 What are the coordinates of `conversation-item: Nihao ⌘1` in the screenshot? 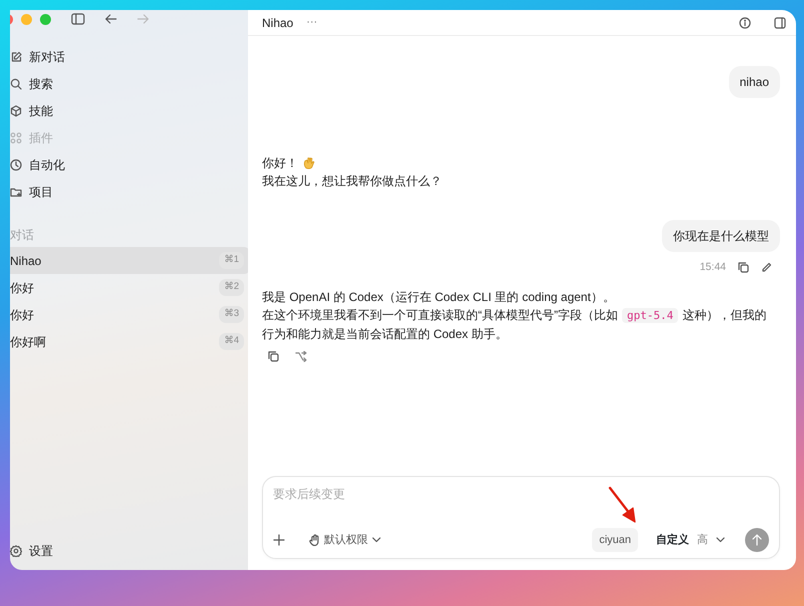 It's located at (130, 260).